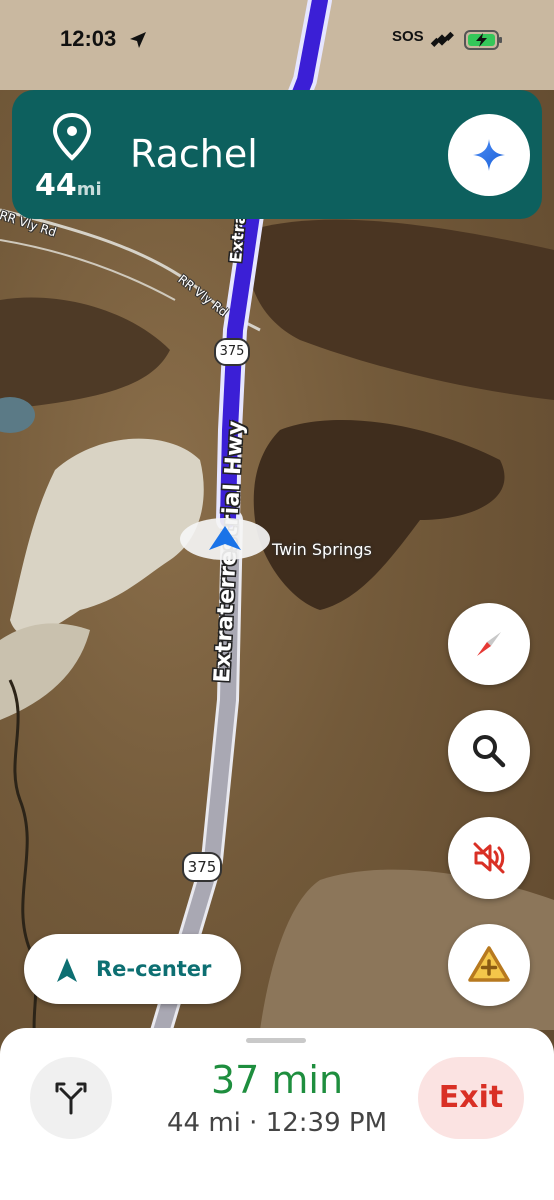 The image size is (554, 1200). Describe the element at coordinates (322, 549) in the screenshot. I see `place-label: Twin Springs` at that location.